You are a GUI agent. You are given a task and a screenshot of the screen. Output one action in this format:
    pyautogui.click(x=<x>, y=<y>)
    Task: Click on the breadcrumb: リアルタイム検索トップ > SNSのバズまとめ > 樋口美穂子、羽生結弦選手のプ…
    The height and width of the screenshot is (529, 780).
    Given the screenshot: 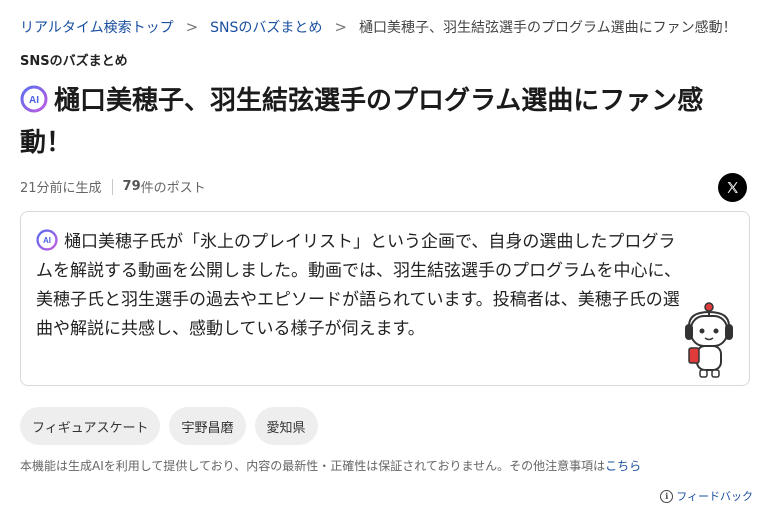 What is the action you would take?
    pyautogui.click(x=378, y=27)
    